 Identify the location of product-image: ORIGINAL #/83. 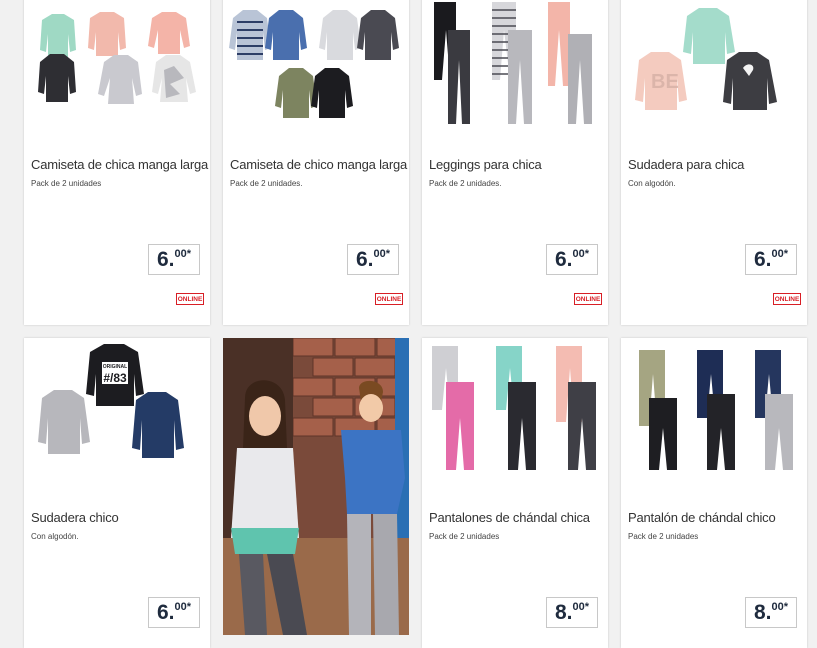
(117, 405).